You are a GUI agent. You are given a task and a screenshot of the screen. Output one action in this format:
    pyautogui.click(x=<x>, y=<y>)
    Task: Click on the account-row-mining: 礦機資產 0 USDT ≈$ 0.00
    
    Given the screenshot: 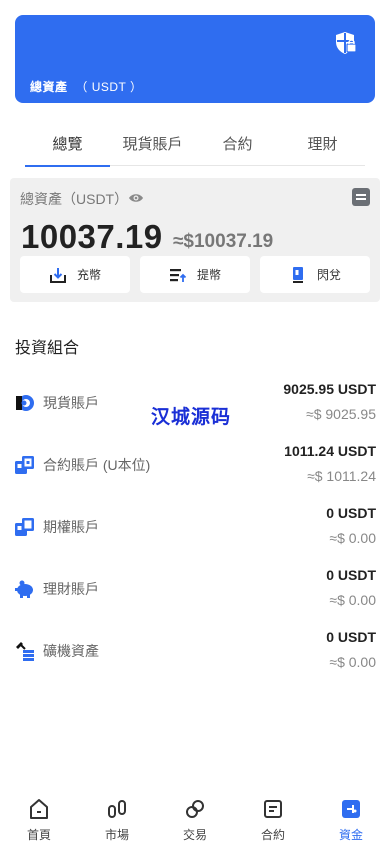 What is the action you would take?
    pyautogui.click(x=195, y=666)
    